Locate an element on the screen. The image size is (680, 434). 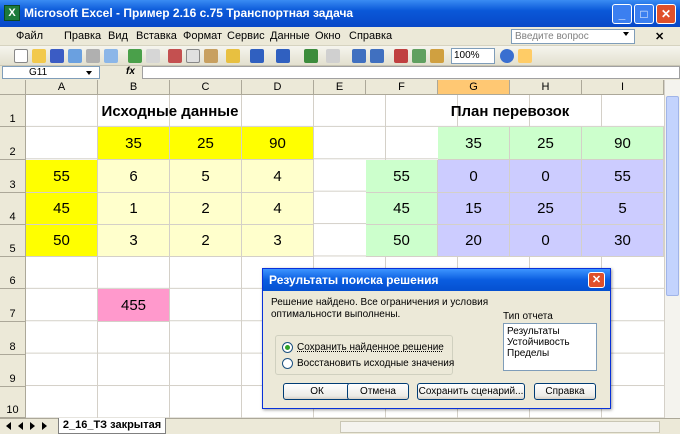
ok-button: ОК is located at coordinates (317, 391).